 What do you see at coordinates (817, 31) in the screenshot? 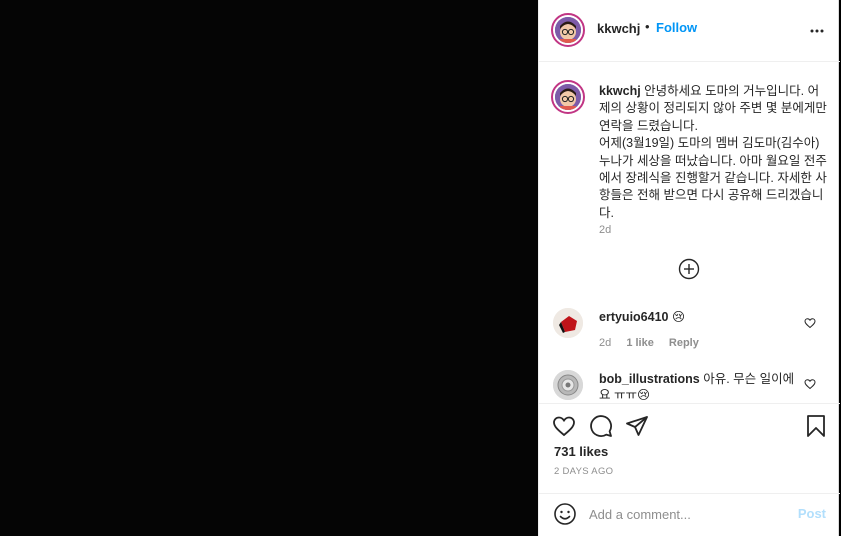
I see `more-options-icon` at bounding box center [817, 31].